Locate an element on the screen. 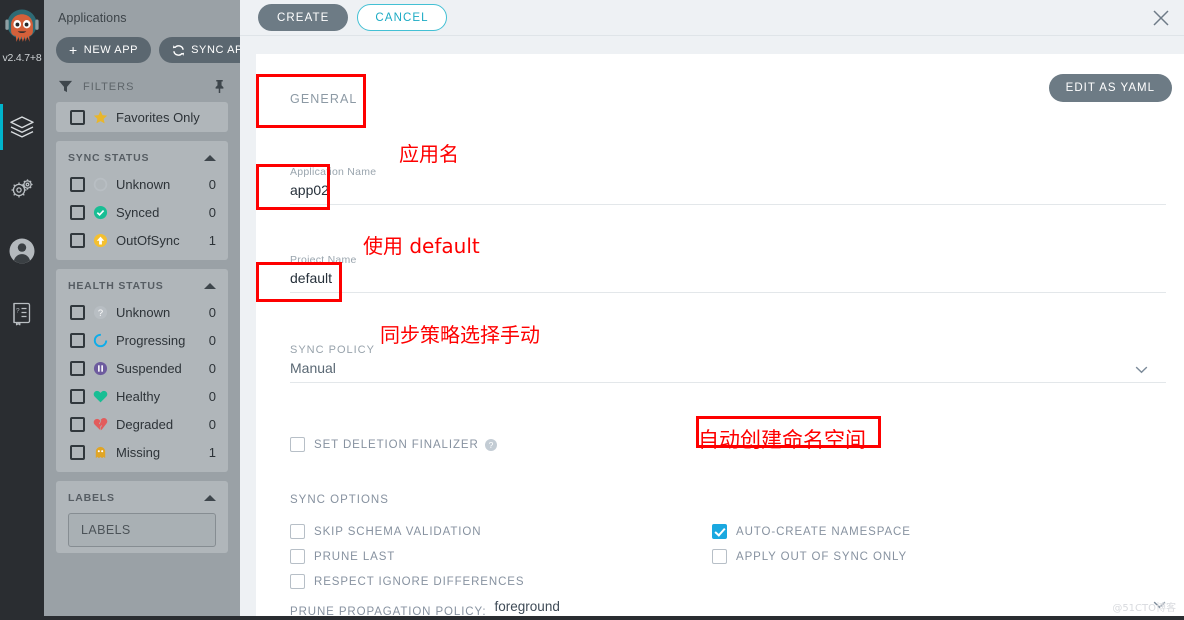  left-nav-rail: v2.4.7+8 ? is located at coordinates (22, 310).